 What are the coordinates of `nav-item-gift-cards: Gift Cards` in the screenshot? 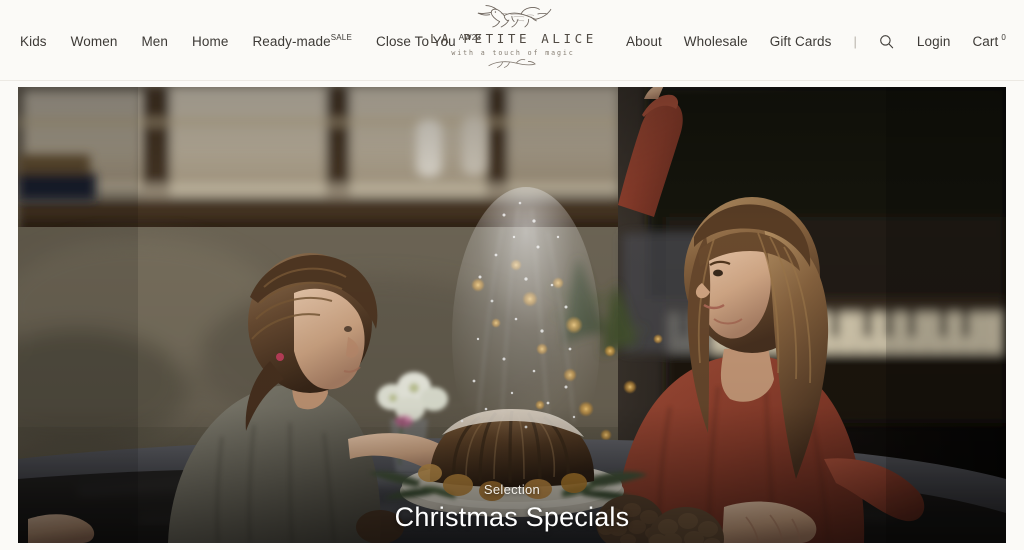 It's located at (801, 42).